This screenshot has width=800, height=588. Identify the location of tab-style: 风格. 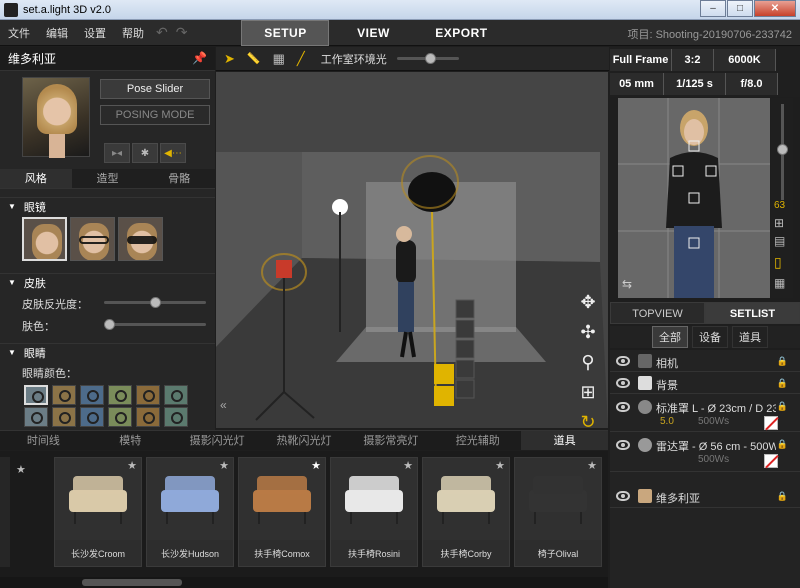
(36, 178).